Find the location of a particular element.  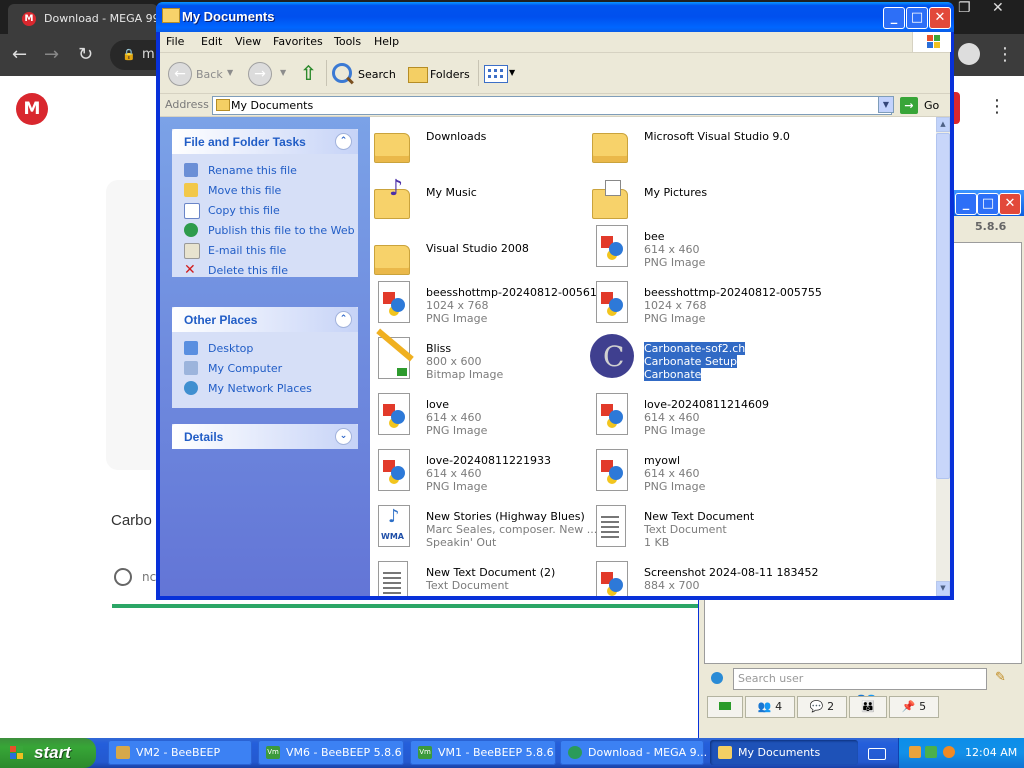

menu-favorites: Favorites is located at coordinates (298, 41).